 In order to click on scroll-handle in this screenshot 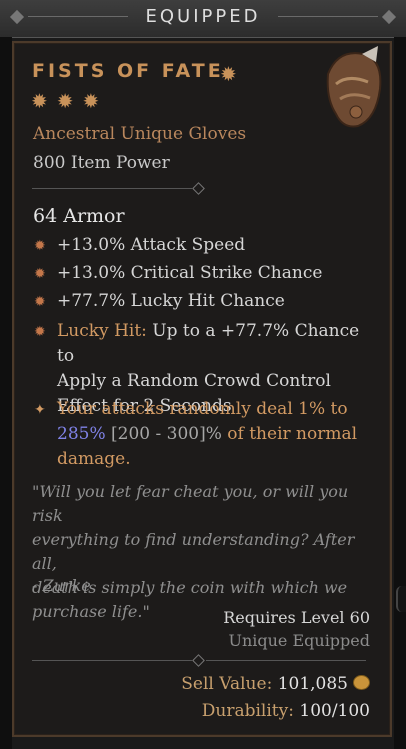, I will do `click(401, 599)`.